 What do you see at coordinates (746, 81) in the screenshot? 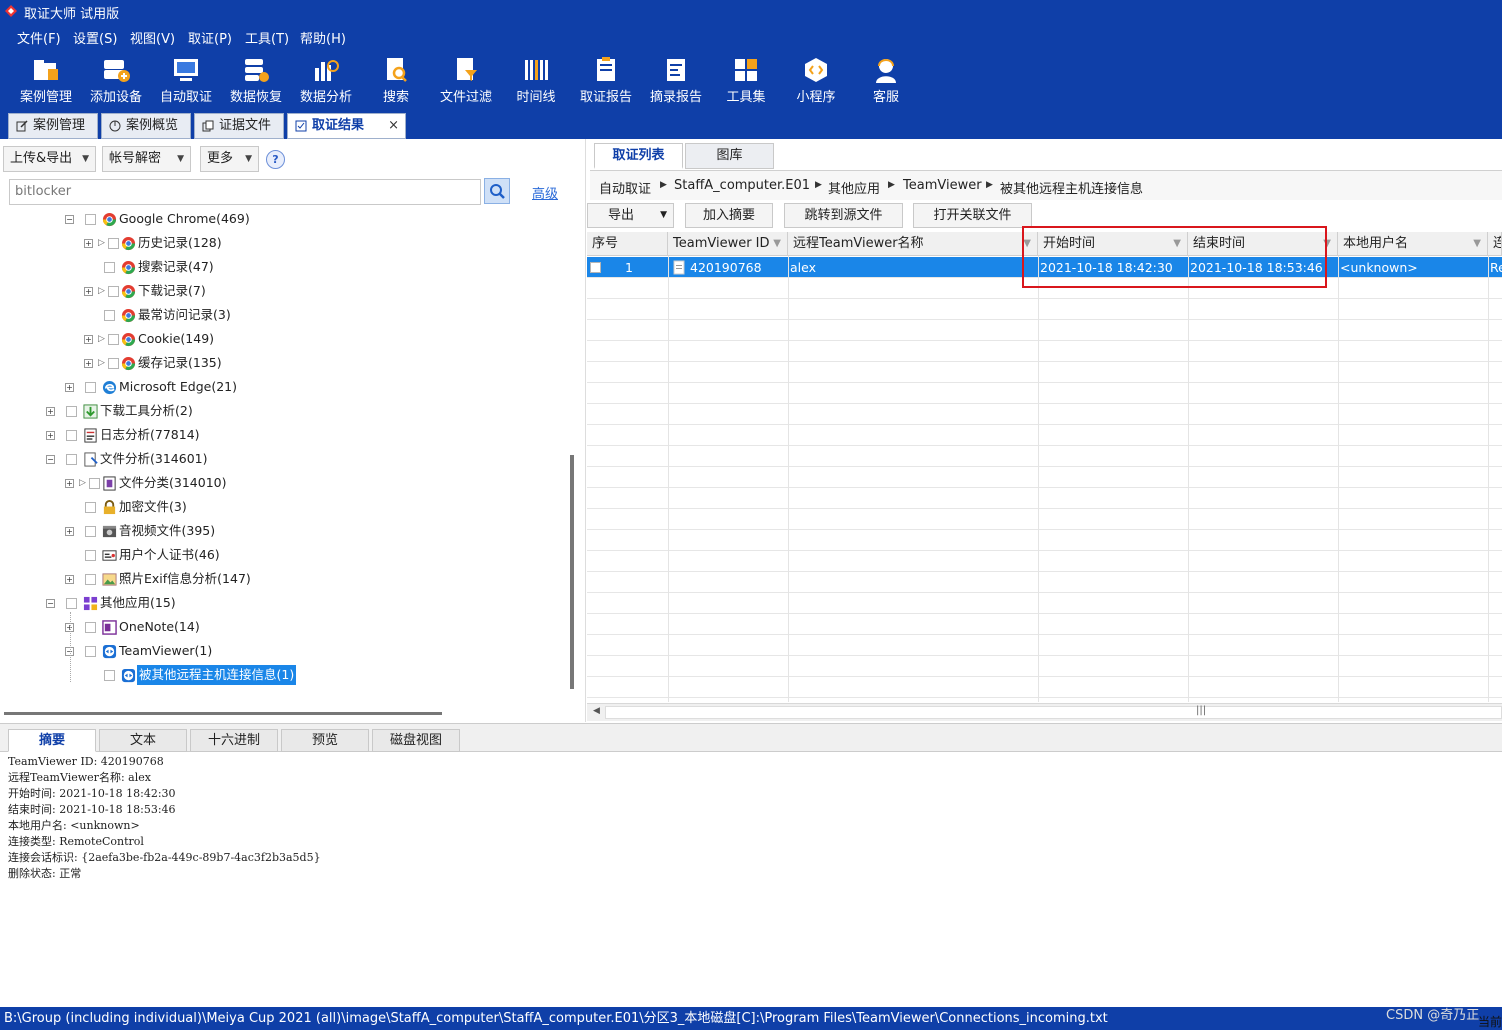
I see `toolset-button: 工具集` at bounding box center [746, 81].